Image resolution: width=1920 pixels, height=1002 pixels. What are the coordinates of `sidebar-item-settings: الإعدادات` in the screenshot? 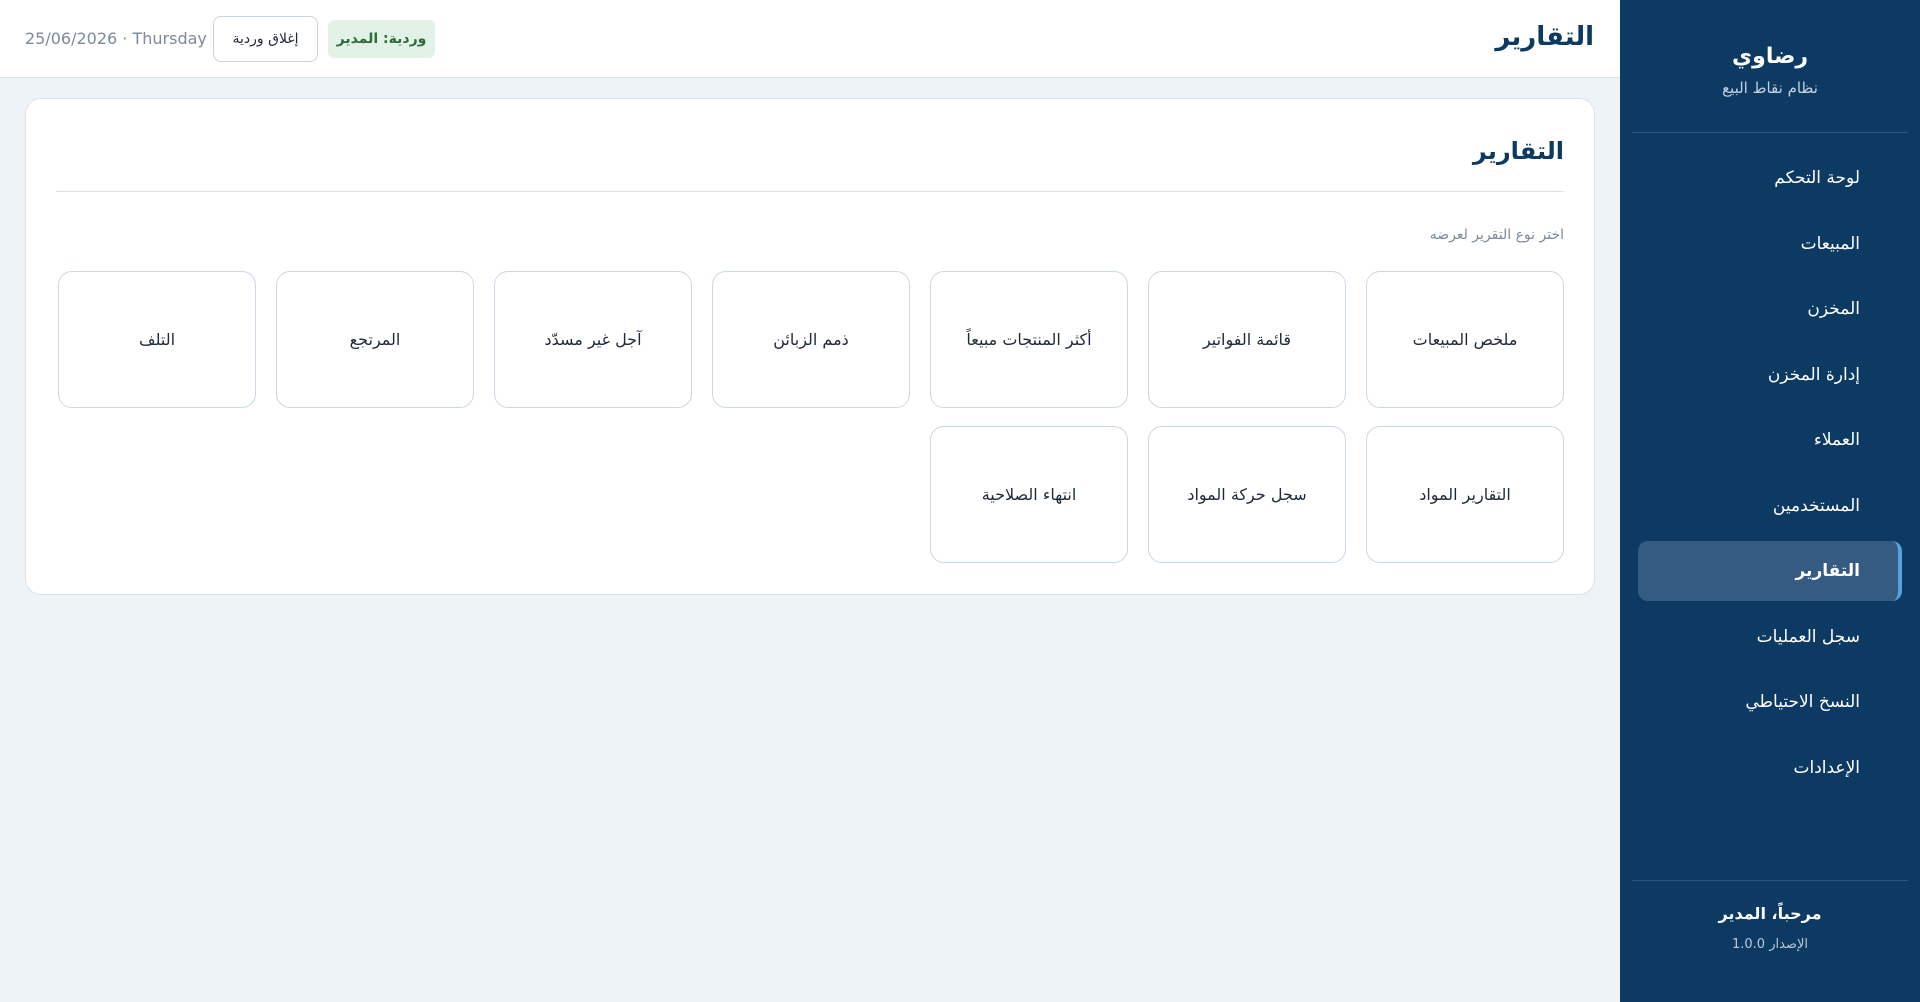 It's located at (1770, 768).